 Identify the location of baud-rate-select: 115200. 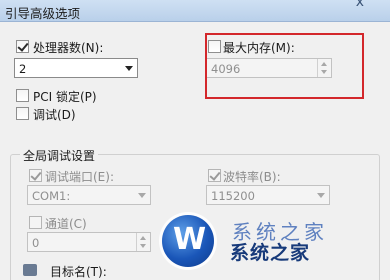
(268, 195).